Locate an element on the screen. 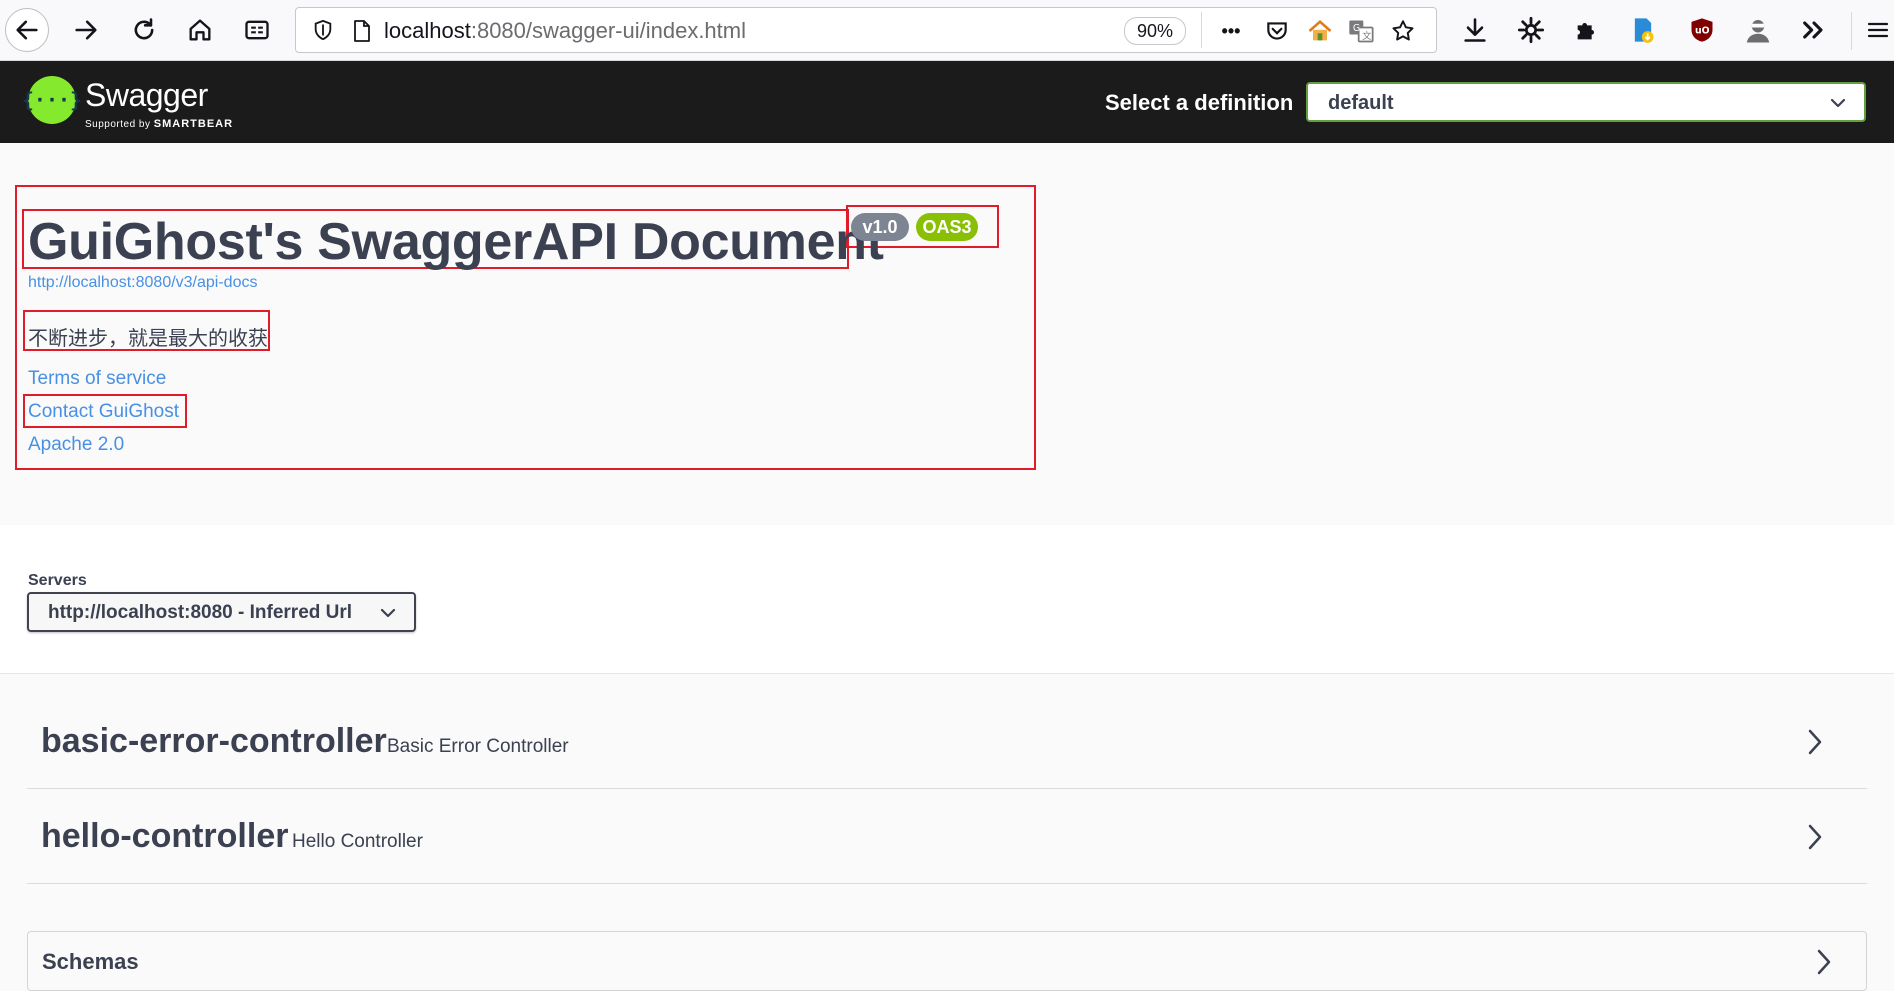 Image resolution: width=1894 pixels, height=991 pixels. page-info-icon is located at coordinates (362, 31).